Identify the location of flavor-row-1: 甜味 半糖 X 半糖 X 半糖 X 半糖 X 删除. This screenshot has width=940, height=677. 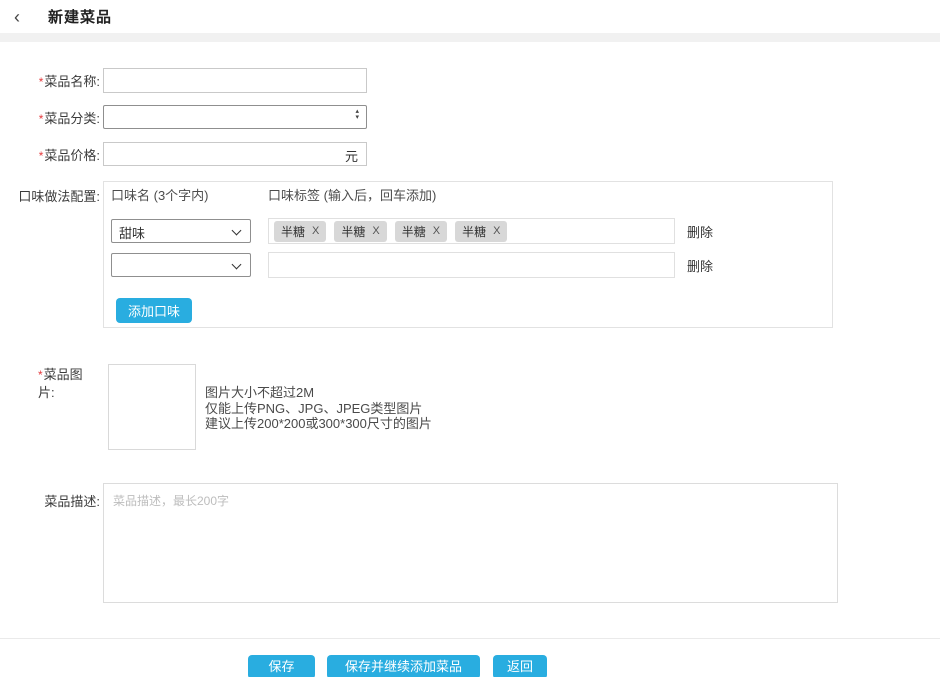
(466, 231).